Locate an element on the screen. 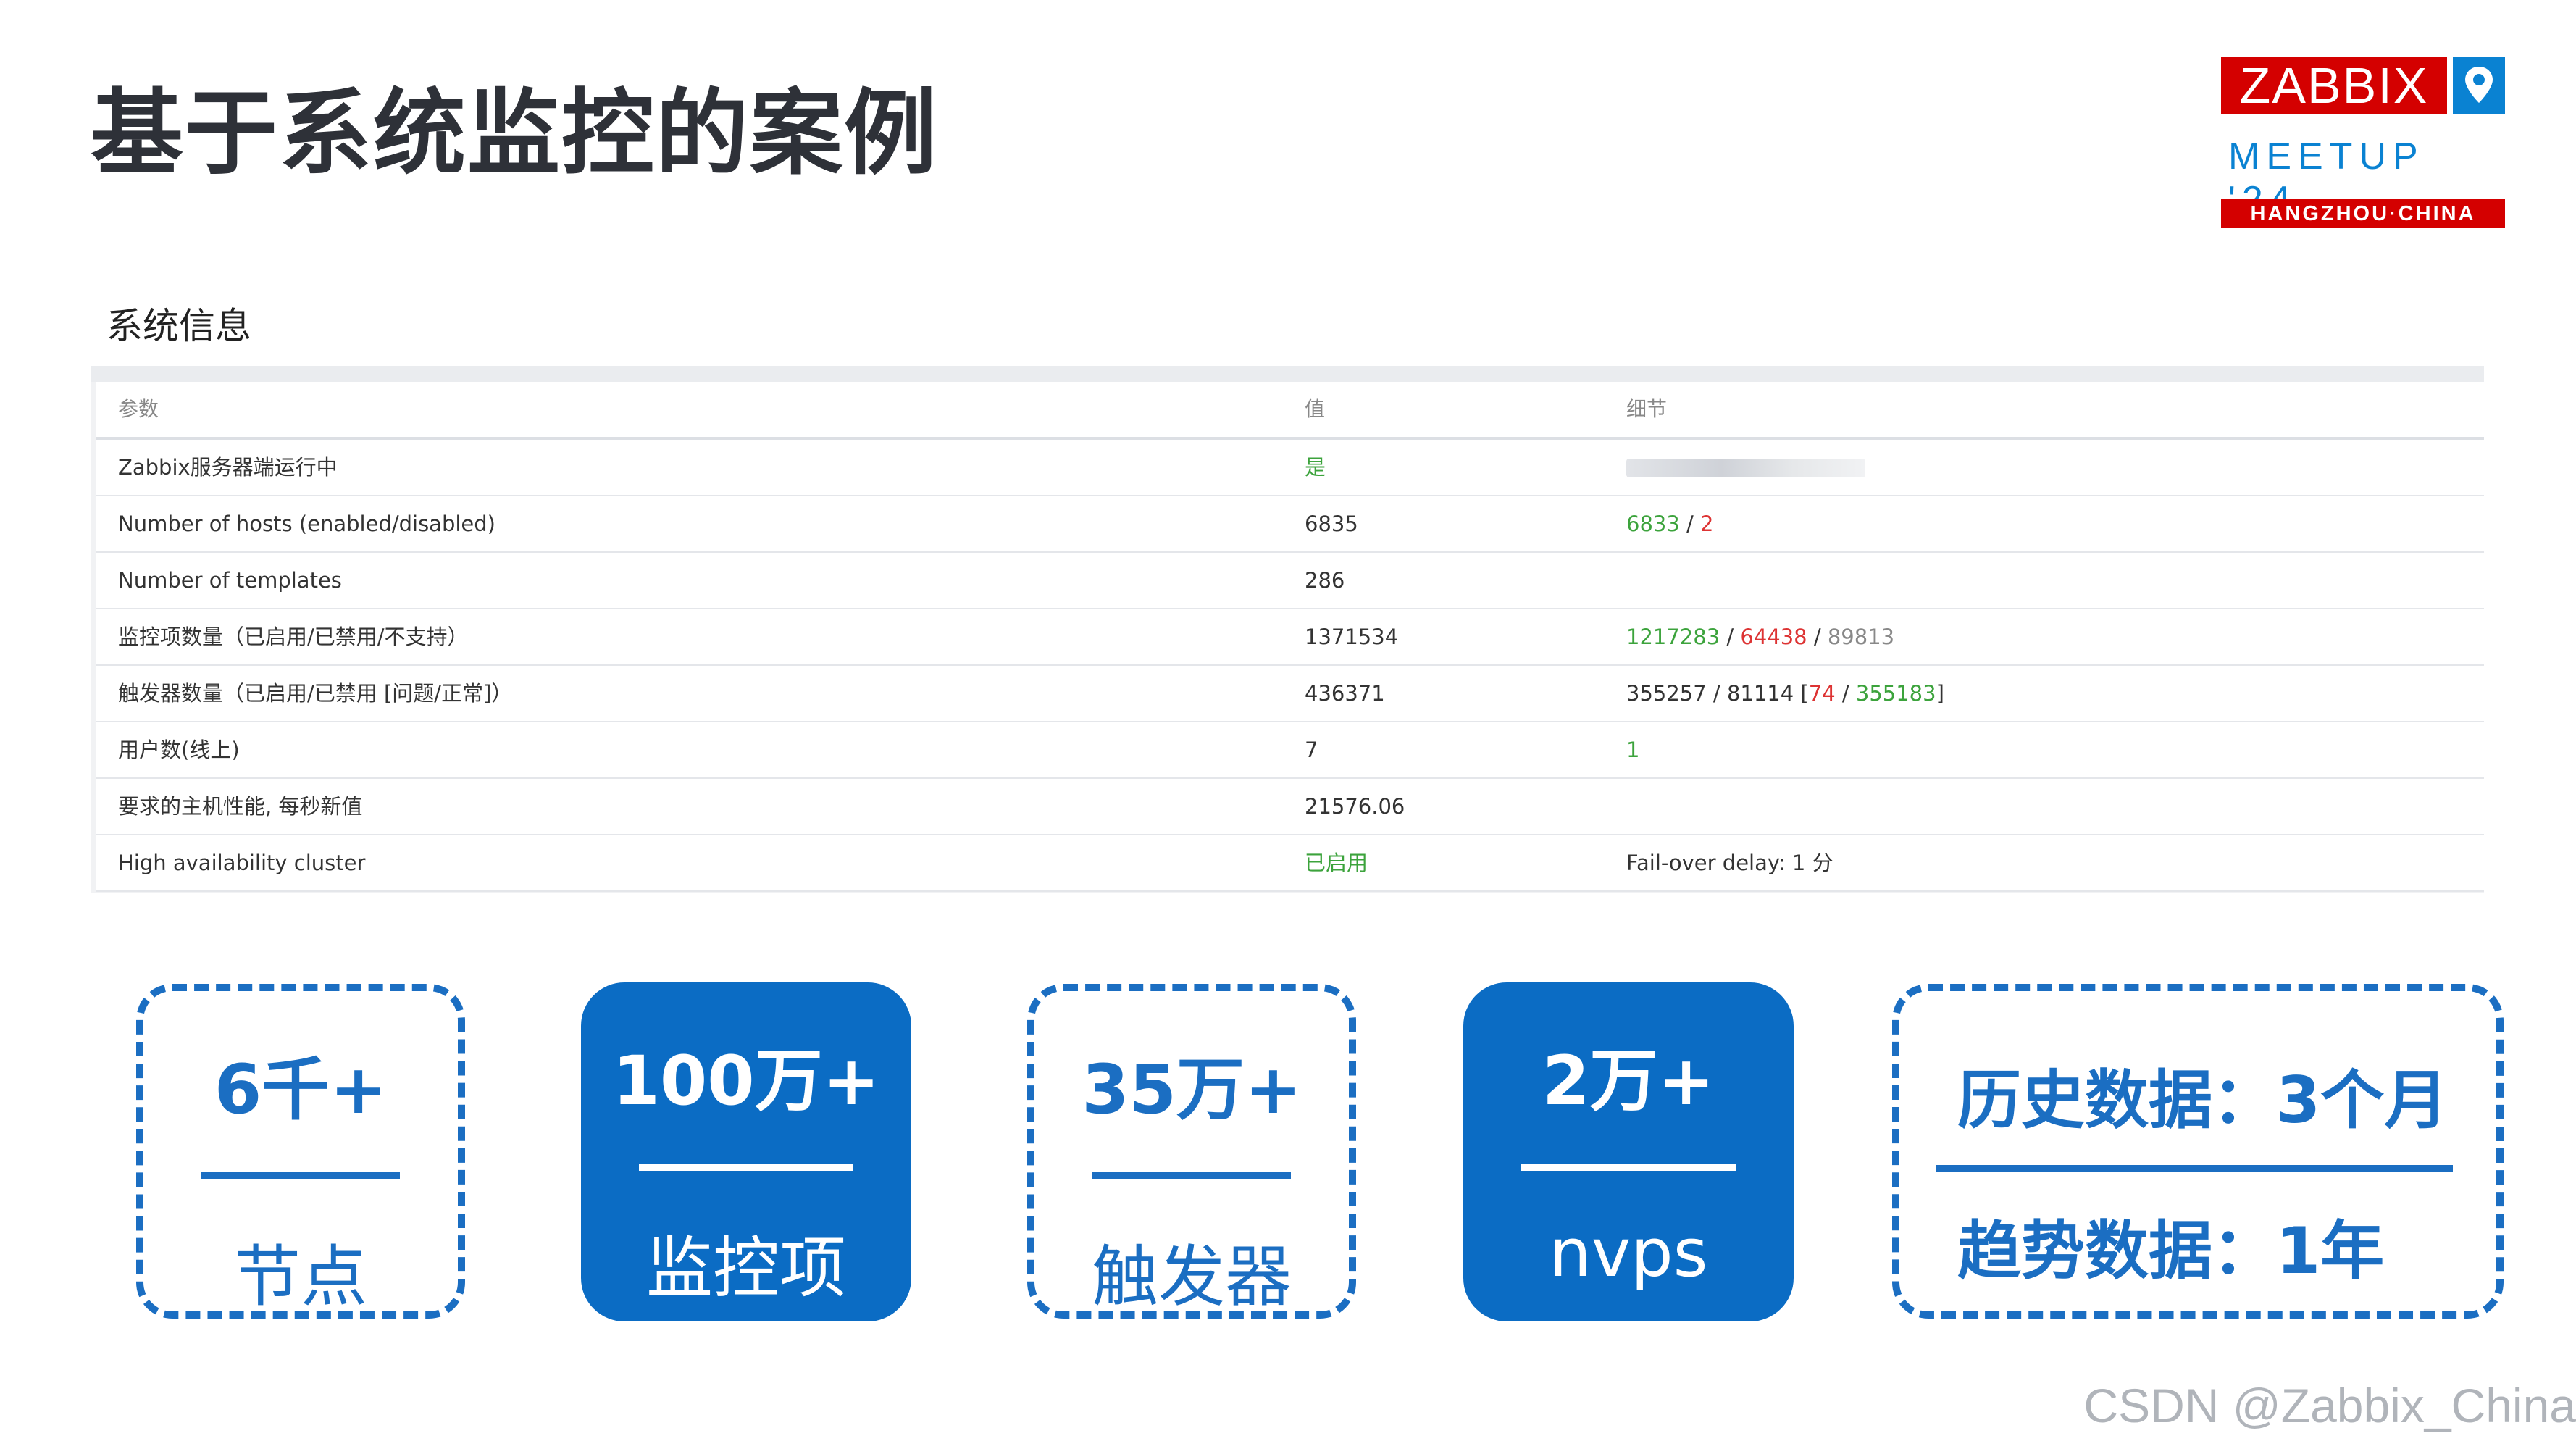  row-value: 436371 is located at coordinates (1345, 694).